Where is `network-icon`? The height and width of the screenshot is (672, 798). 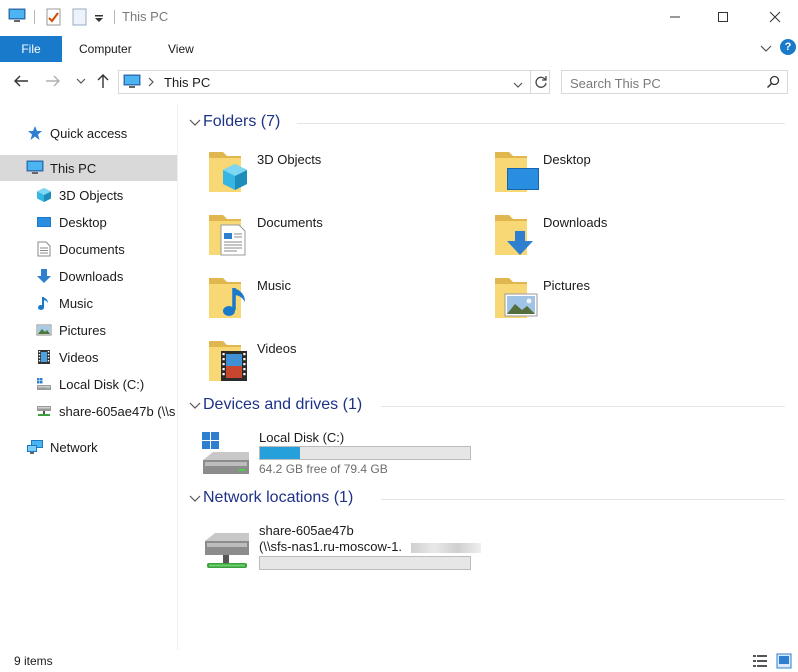 network-icon is located at coordinates (35, 447).